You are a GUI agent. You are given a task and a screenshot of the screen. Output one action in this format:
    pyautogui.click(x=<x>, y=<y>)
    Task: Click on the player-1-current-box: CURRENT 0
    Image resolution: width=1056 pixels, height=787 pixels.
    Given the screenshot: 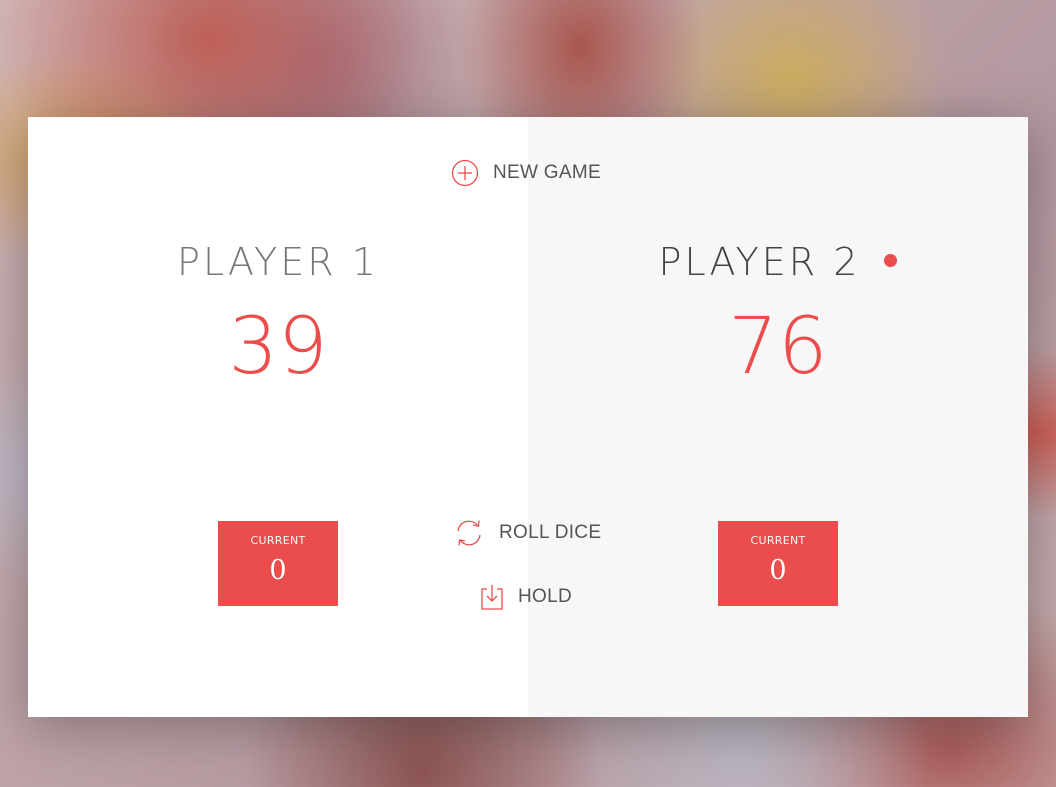 What is the action you would take?
    pyautogui.click(x=278, y=563)
    